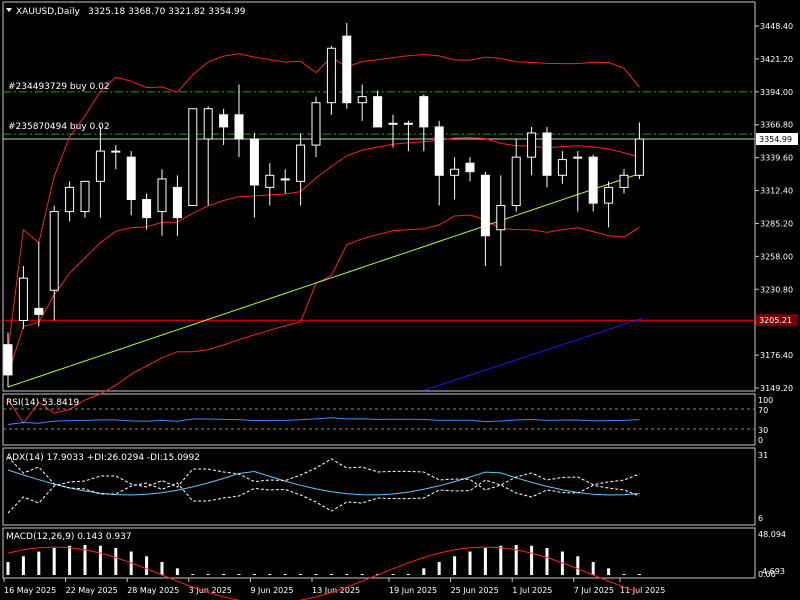 The width and height of the screenshot is (800, 600). Describe the element at coordinates (776, 125) in the screenshot. I see `price-tick-label: 3366.80` at that location.